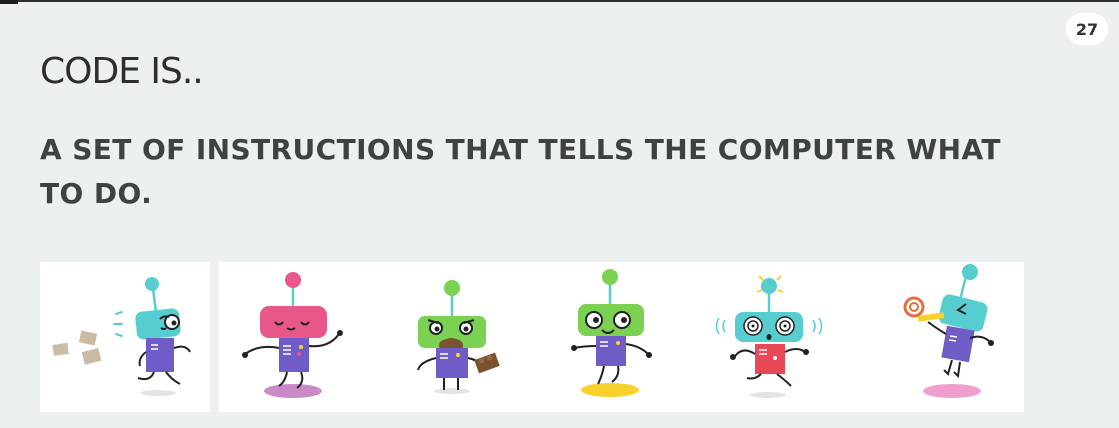 The height and width of the screenshot is (428, 1119). Describe the element at coordinates (948, 331) in the screenshot. I see `robot-party-icon` at that location.